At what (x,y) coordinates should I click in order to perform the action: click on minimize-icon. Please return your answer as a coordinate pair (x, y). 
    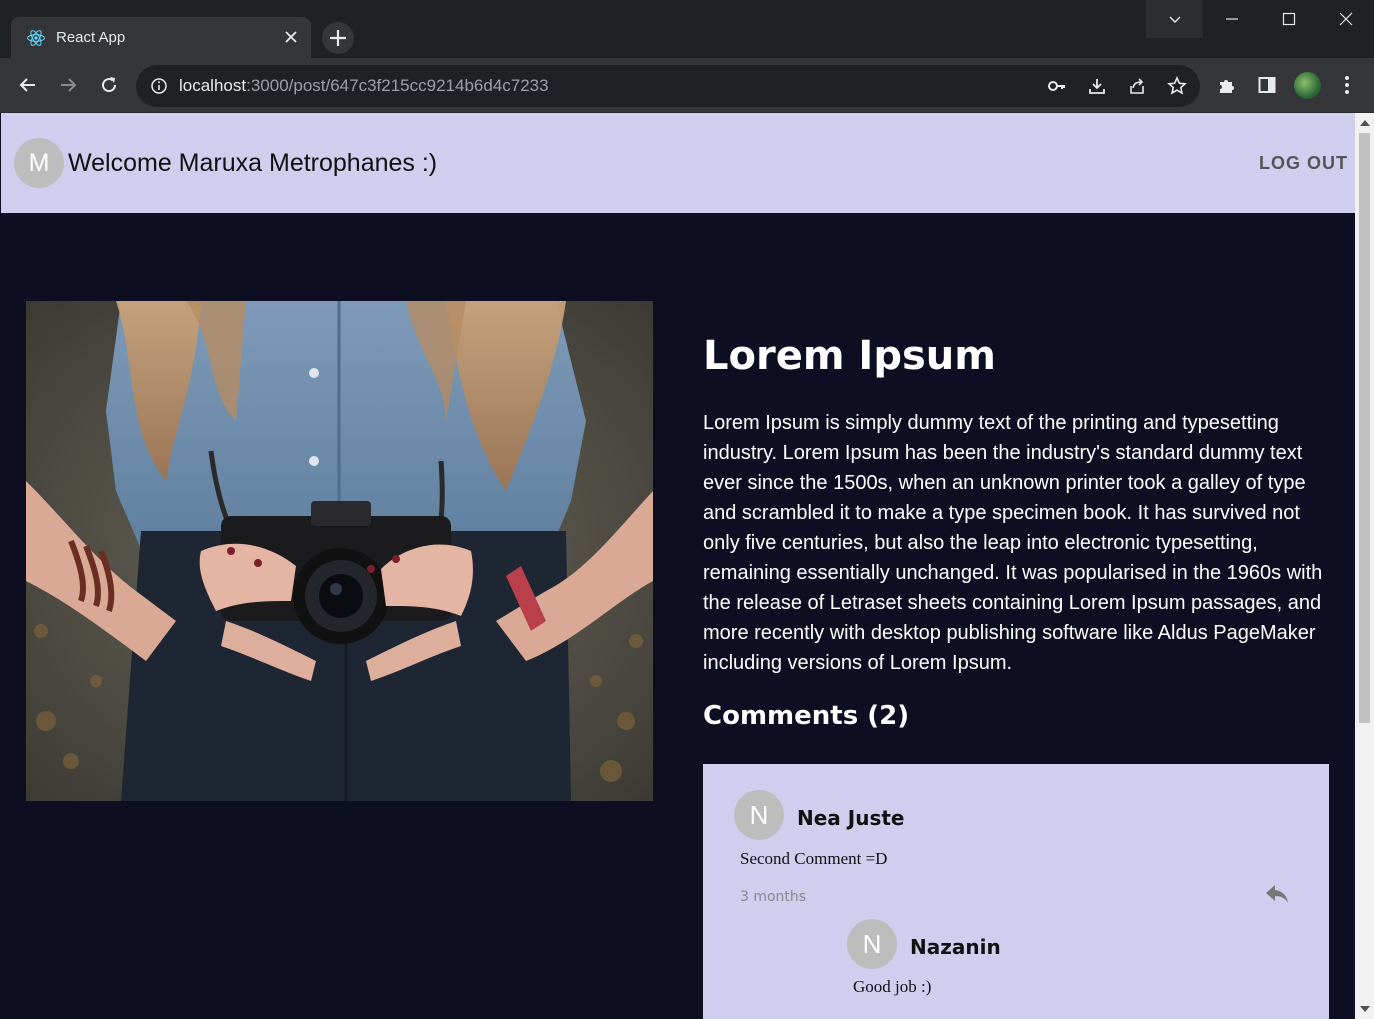
    Looking at the image, I should click on (1231, 19).